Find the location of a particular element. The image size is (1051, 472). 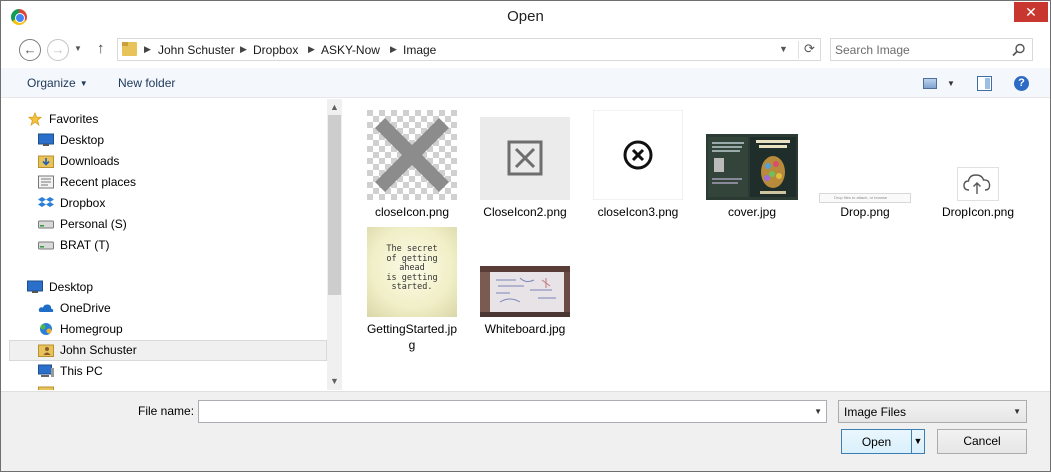

up-button: ↑ is located at coordinates (101, 48).